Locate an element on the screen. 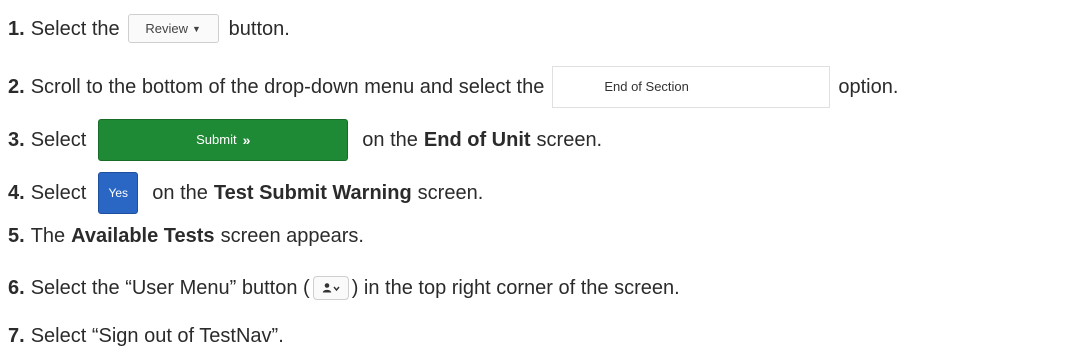 Image resolution: width=1069 pixels, height=364 pixels. user-menu-button is located at coordinates (330, 288).